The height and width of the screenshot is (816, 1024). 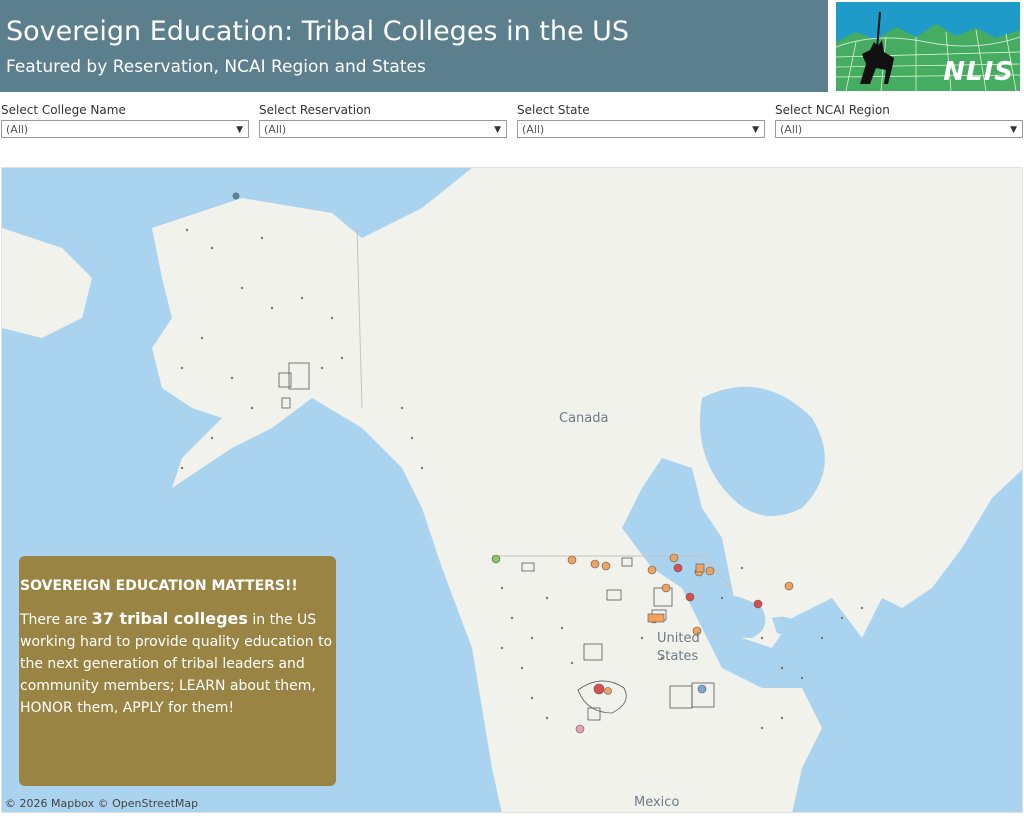 I want to click on map-label-mexico: Mexico, so click(x=657, y=802).